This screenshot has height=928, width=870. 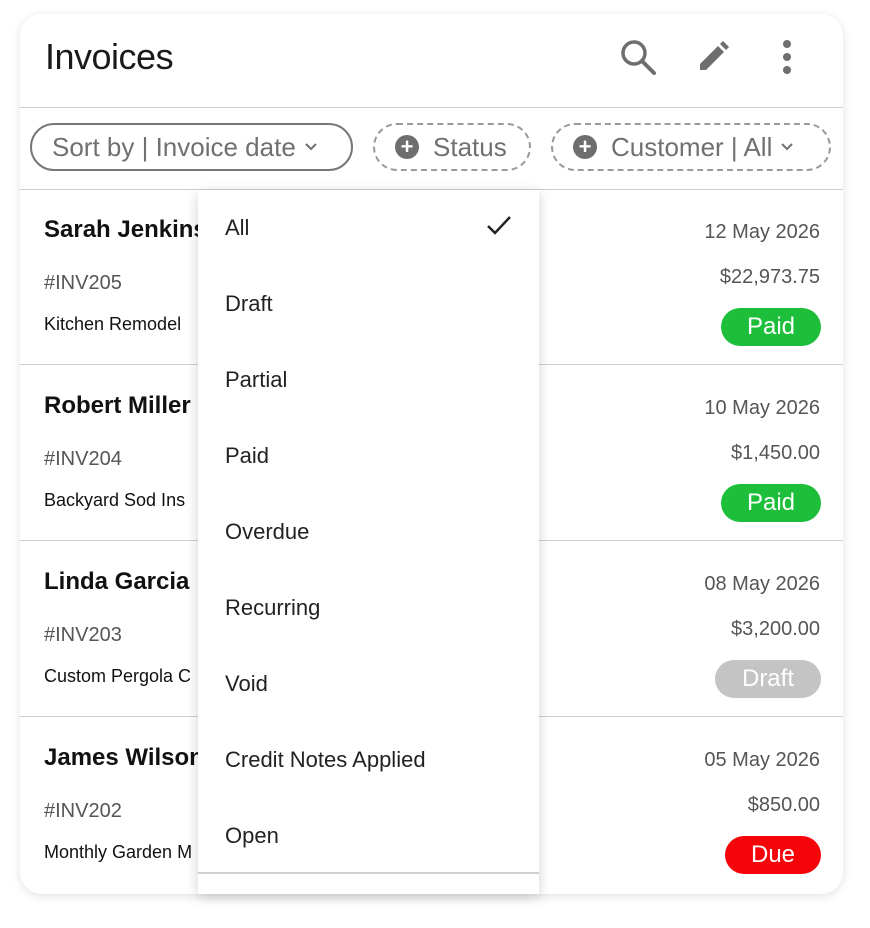 I want to click on page-title: Invoices, so click(x=109, y=56).